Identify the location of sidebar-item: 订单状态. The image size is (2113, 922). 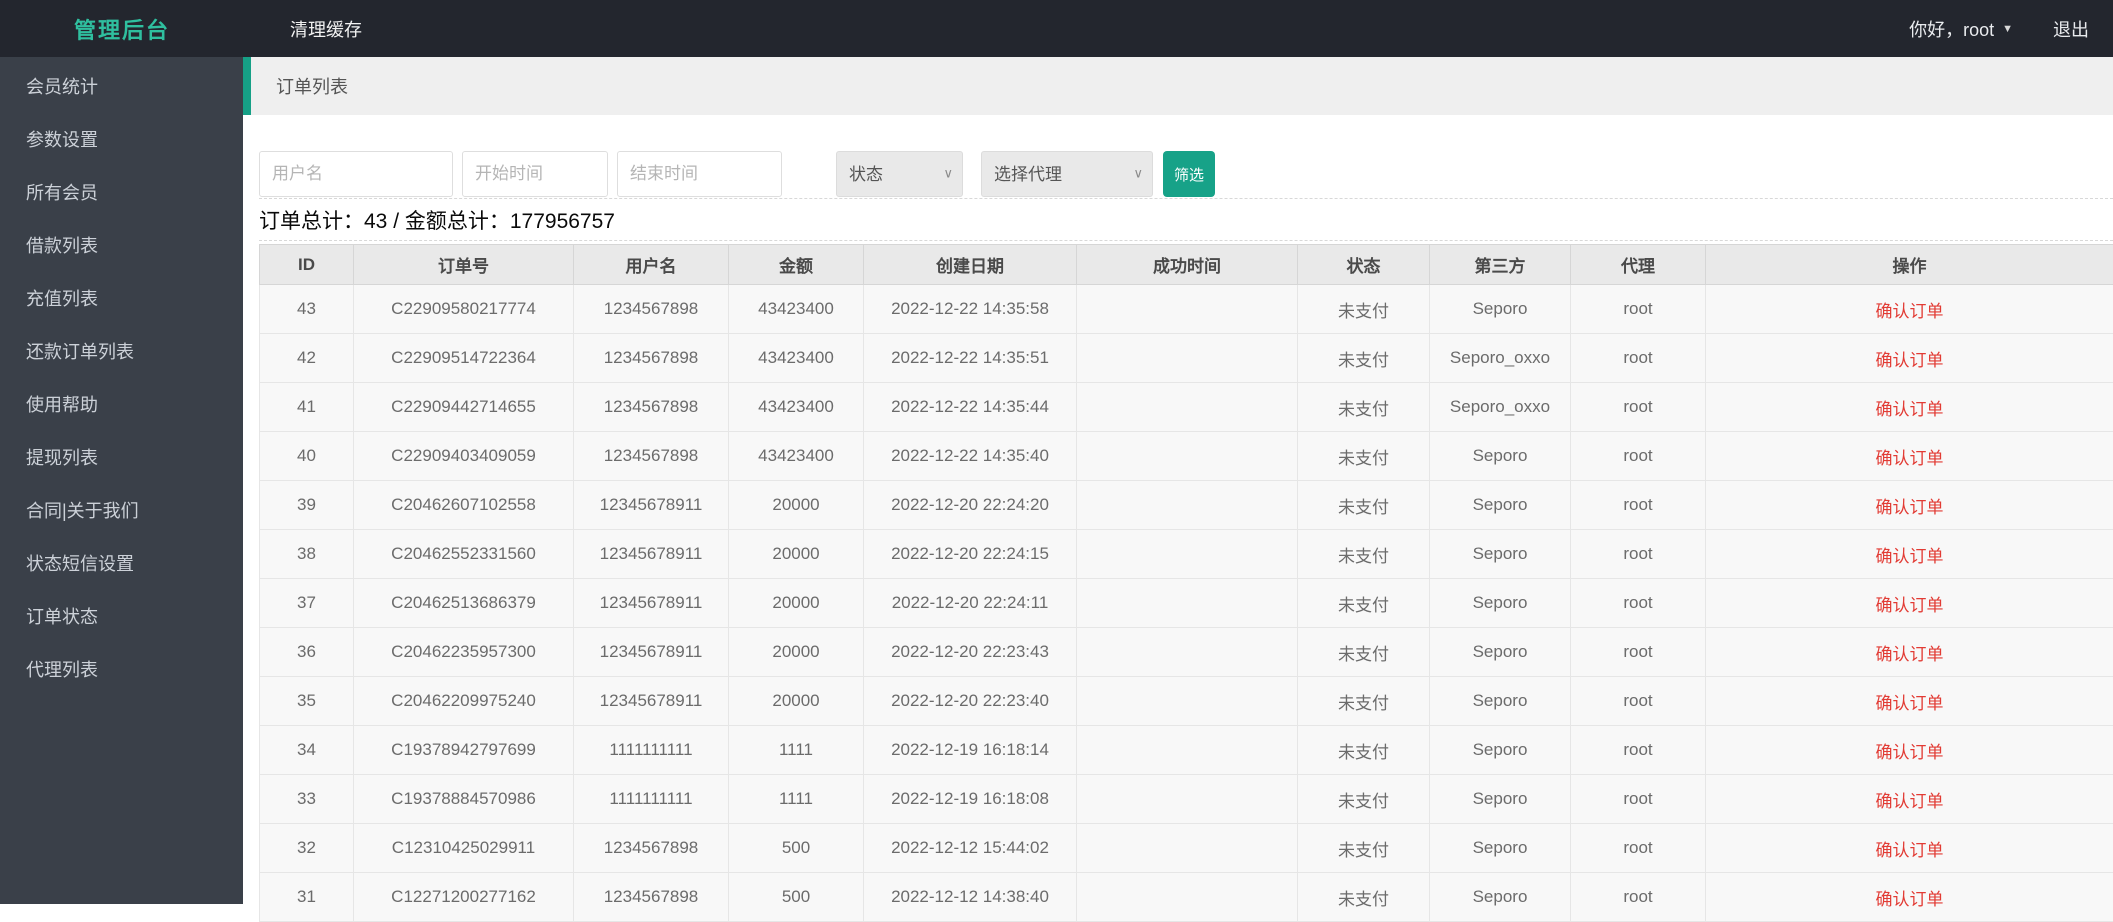
(134, 617).